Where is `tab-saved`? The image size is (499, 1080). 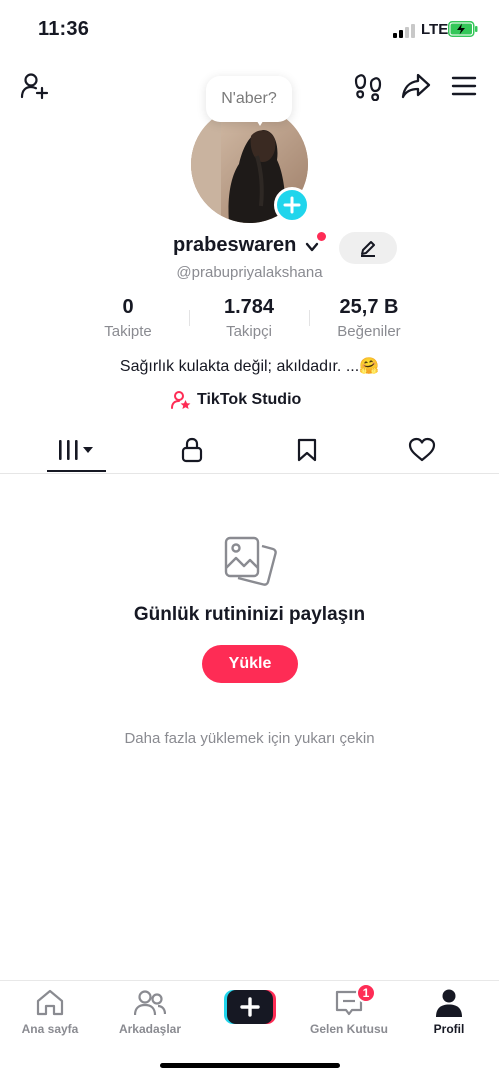 tab-saved is located at coordinates (307, 450).